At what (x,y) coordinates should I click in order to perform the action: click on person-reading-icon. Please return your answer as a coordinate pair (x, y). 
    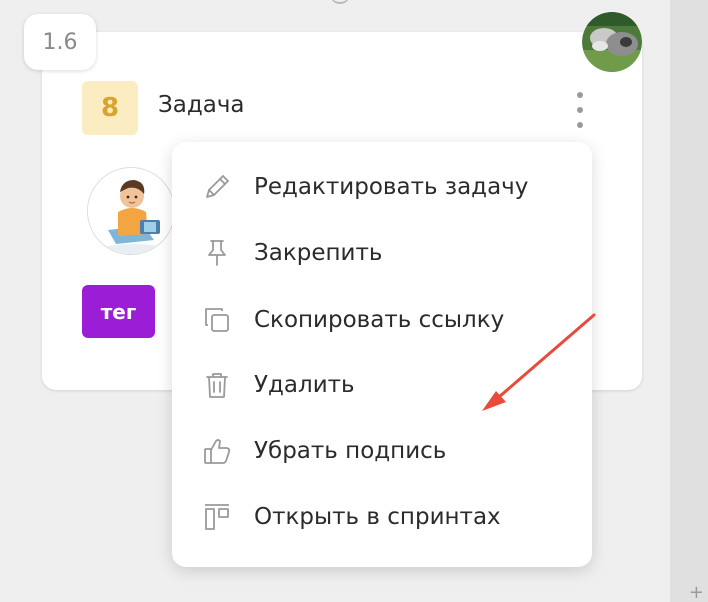
    Looking at the image, I should click on (131, 211).